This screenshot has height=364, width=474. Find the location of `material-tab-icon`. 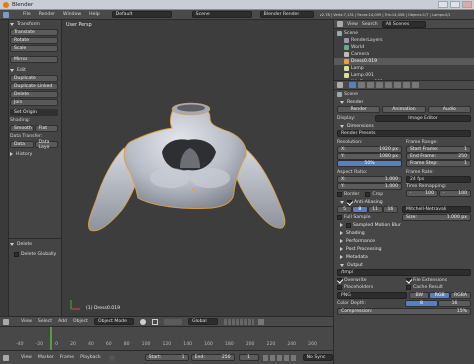

material-tab-icon is located at coordinates (406, 85).